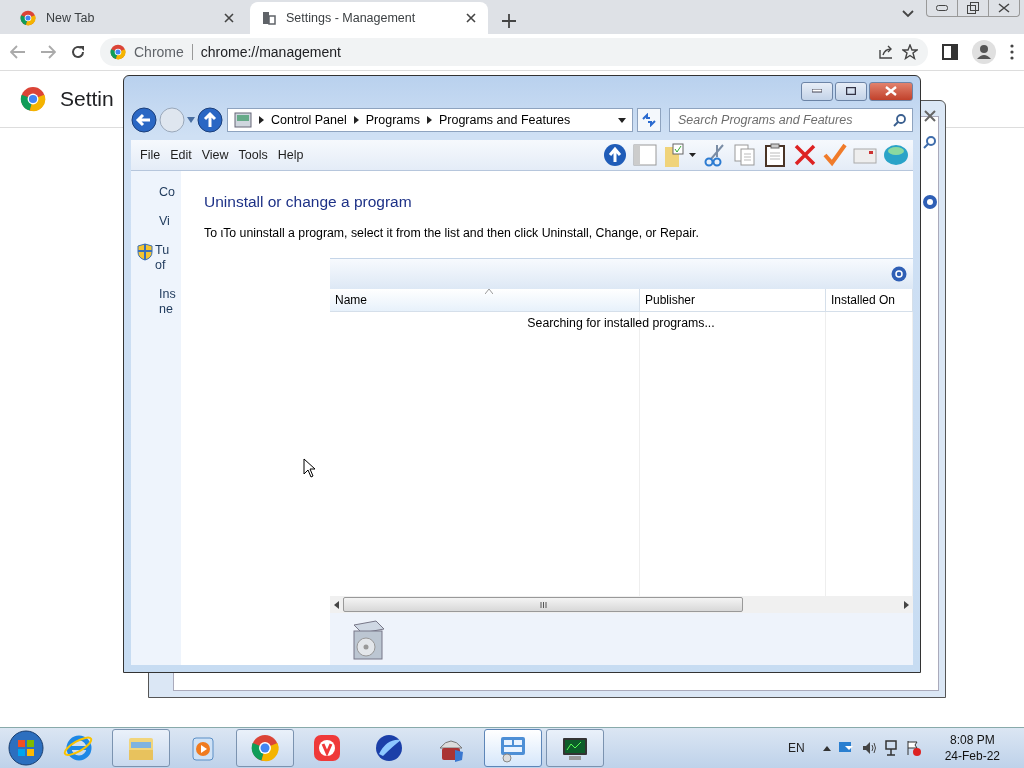 The image size is (1024, 768). What do you see at coordinates (167, 192) in the screenshot?
I see `sidebar-link: Co` at bounding box center [167, 192].